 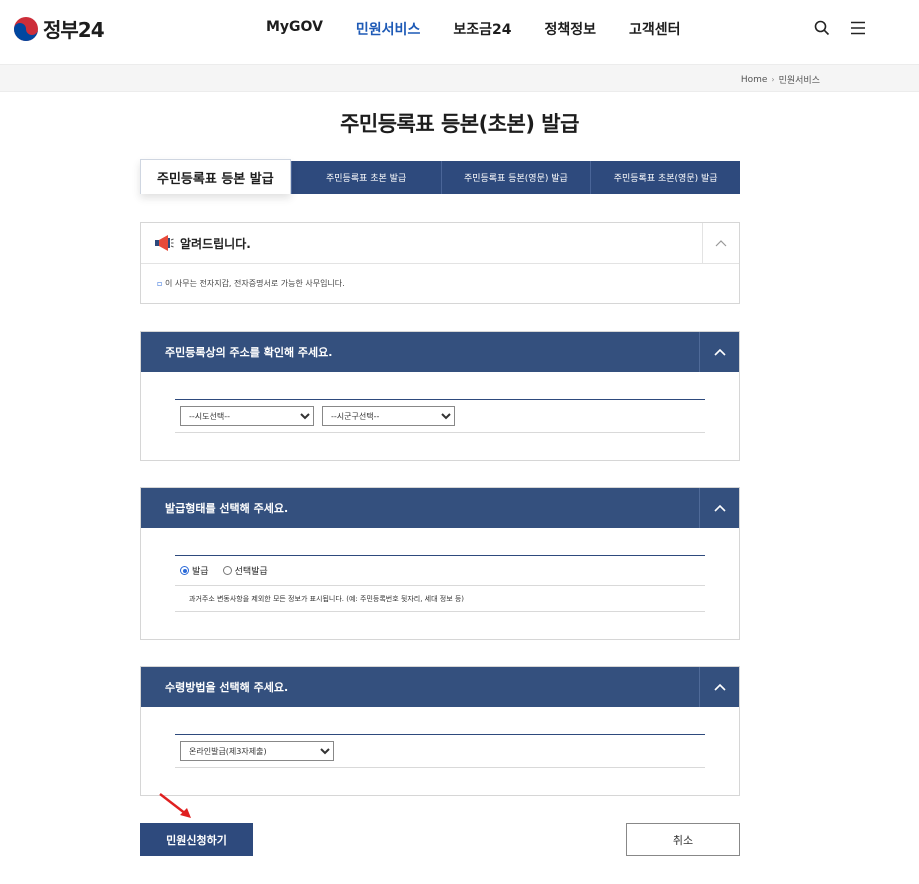 I want to click on notice-text: 이 사무는 전자지갑, 전자증명서로 가능한 사무입니다., so click(x=254, y=283).